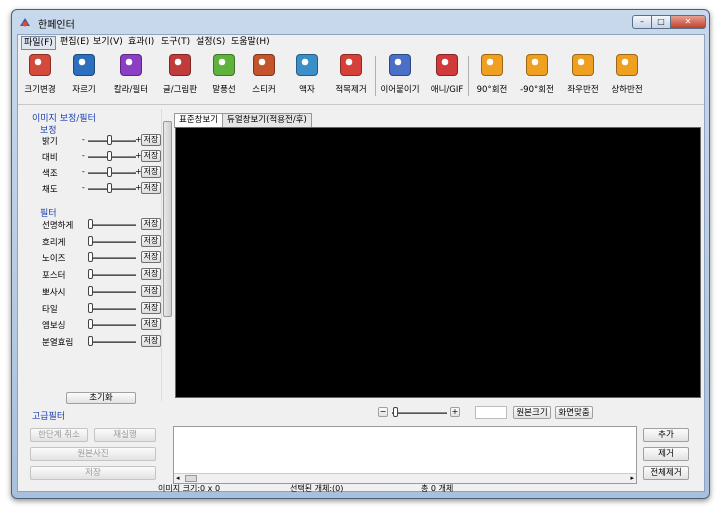 Image resolution: width=720 pixels, height=509 pixels. I want to click on tool-frame: 액자, so click(307, 77).